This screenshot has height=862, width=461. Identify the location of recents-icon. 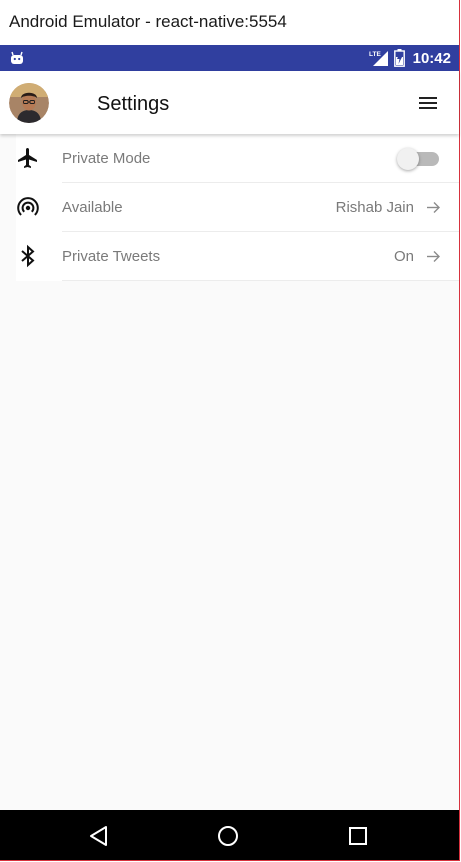
(358, 836).